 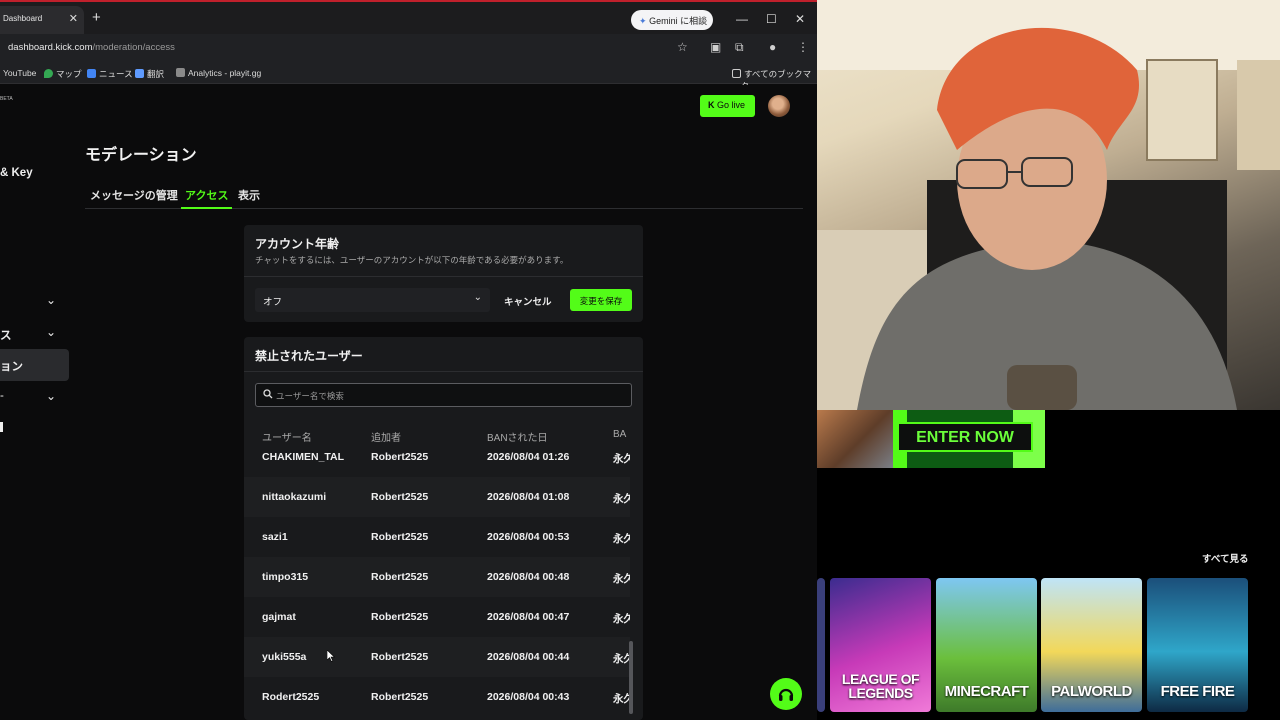 I want to click on bookmark-translate: 翻訳, so click(x=149, y=74).